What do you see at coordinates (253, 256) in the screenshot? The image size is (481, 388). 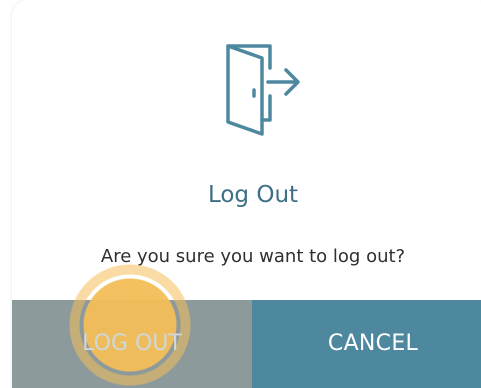 I see `dialog-message: Are you sure you want to log out?` at bounding box center [253, 256].